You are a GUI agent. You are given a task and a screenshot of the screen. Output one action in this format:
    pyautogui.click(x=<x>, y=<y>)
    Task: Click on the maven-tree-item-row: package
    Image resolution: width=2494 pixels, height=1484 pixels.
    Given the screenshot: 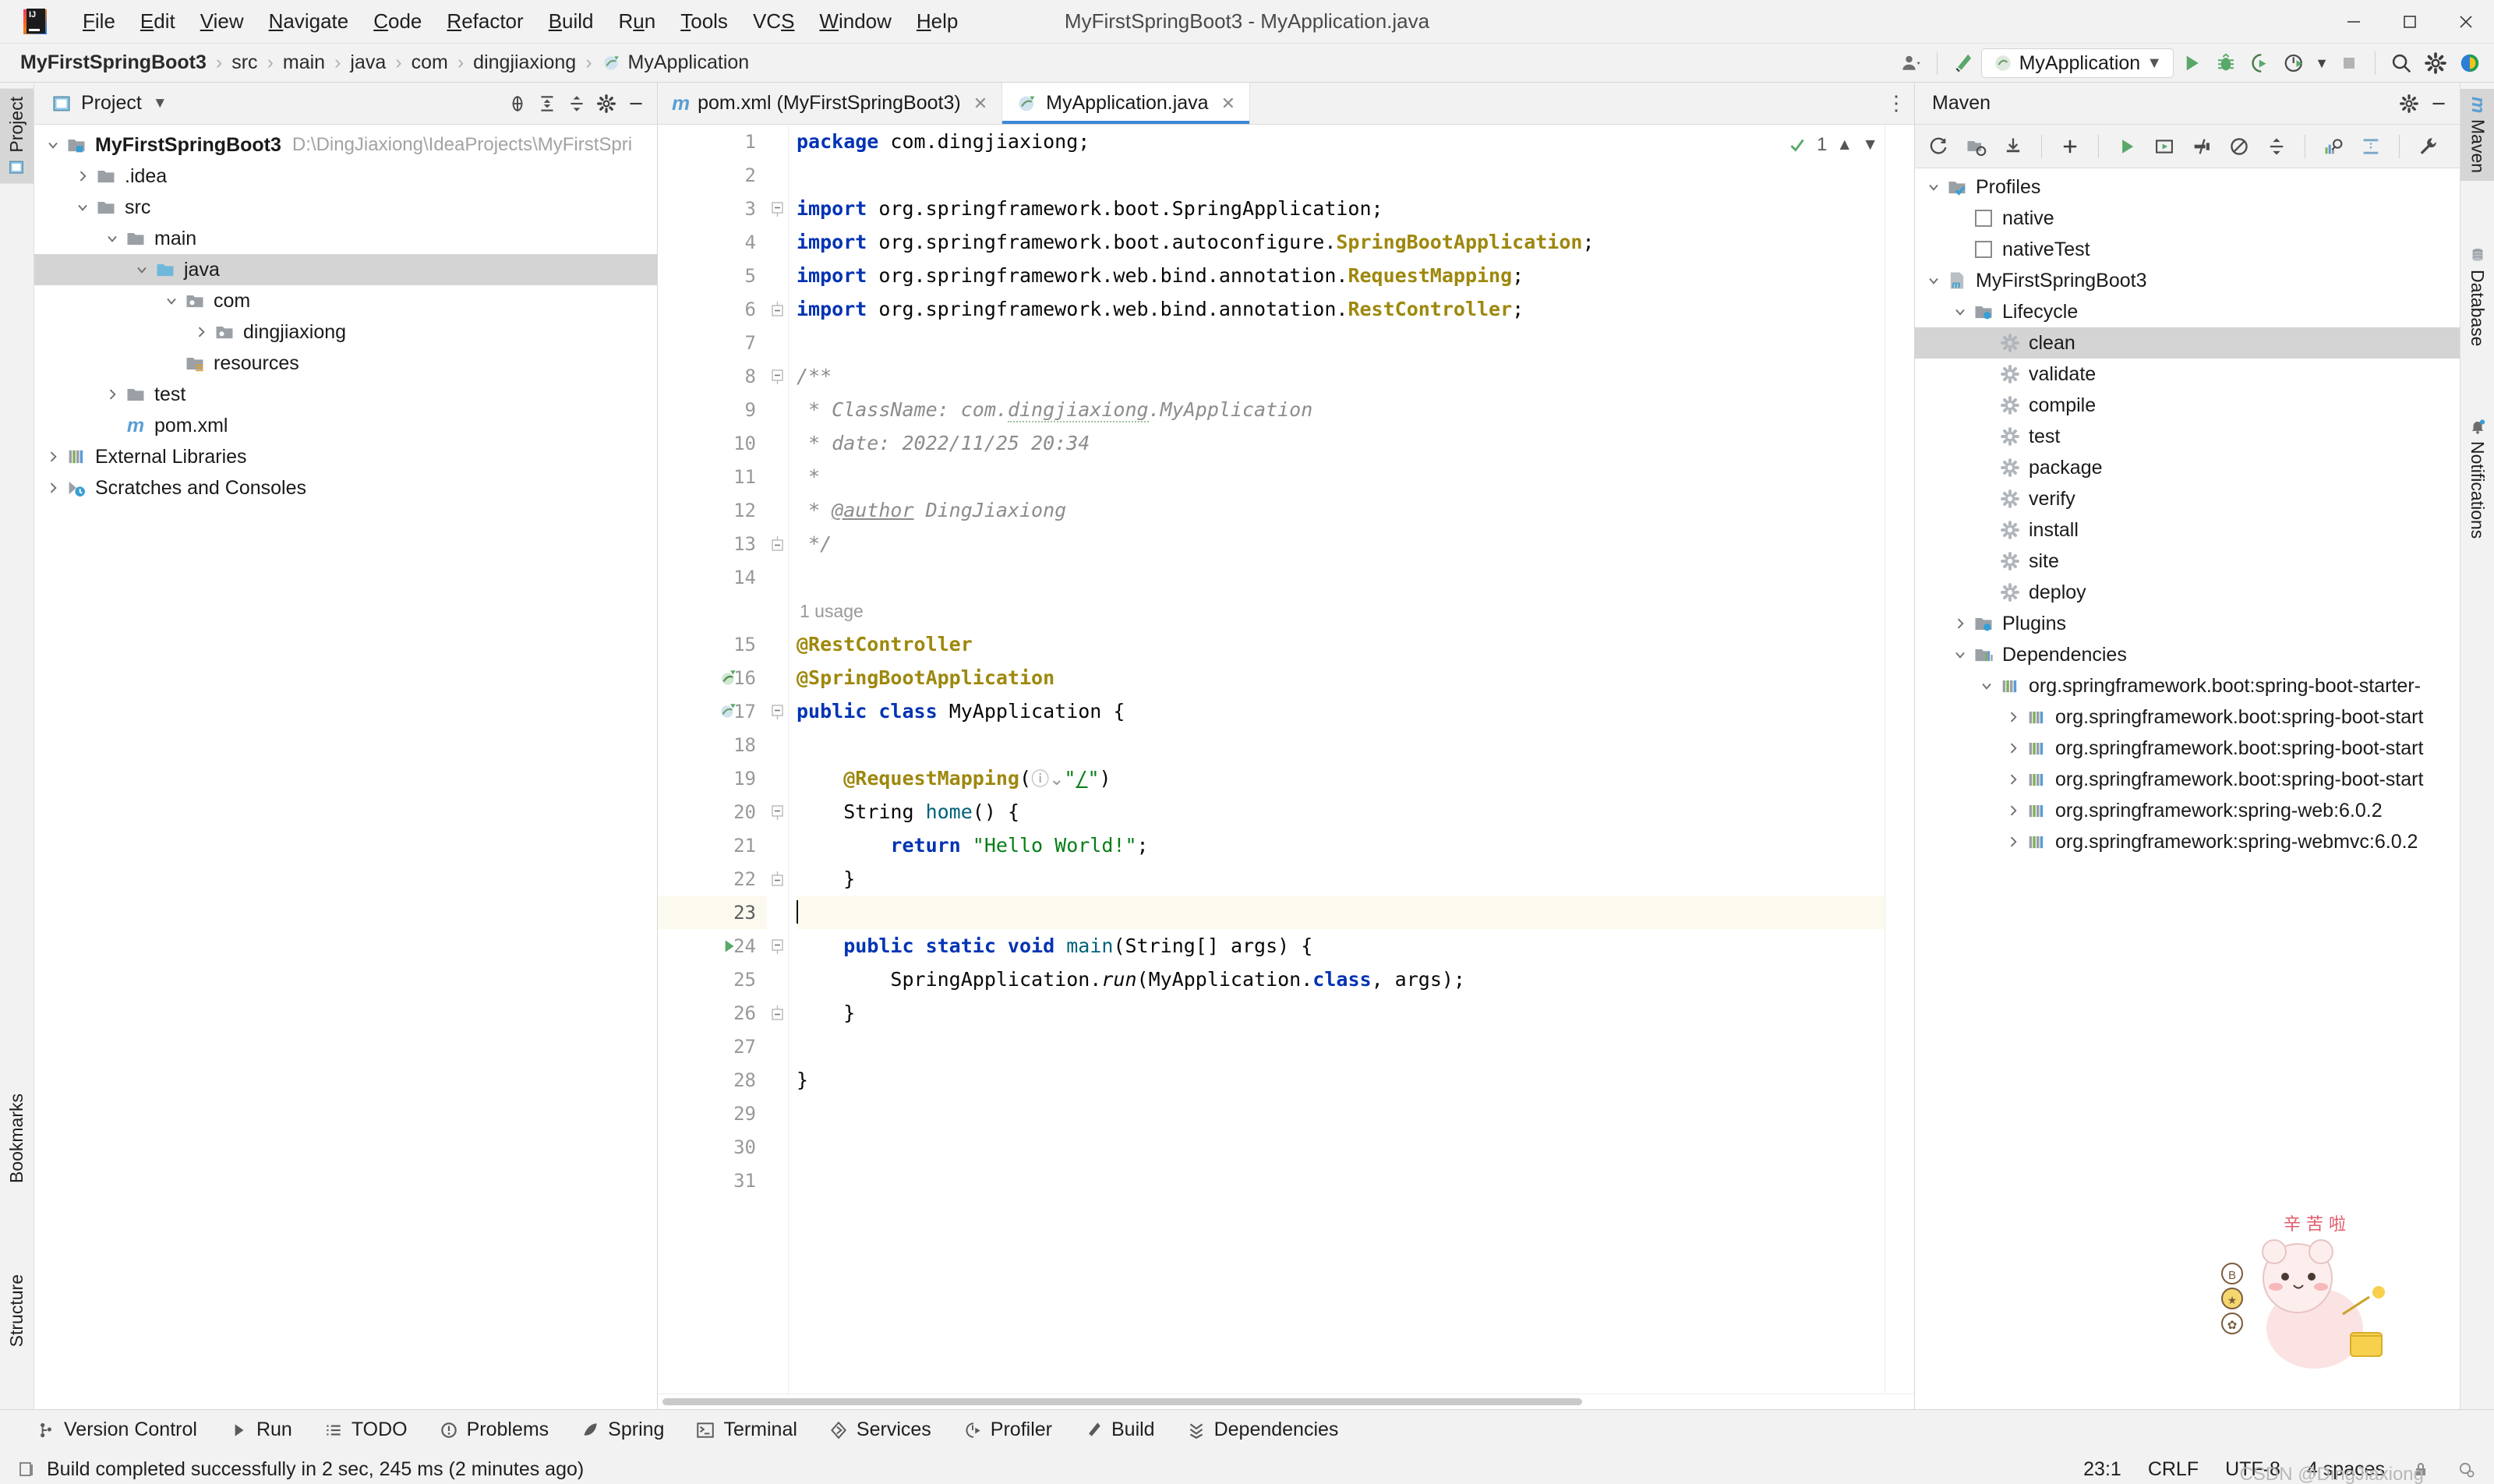 What is the action you would take?
    pyautogui.click(x=2187, y=467)
    